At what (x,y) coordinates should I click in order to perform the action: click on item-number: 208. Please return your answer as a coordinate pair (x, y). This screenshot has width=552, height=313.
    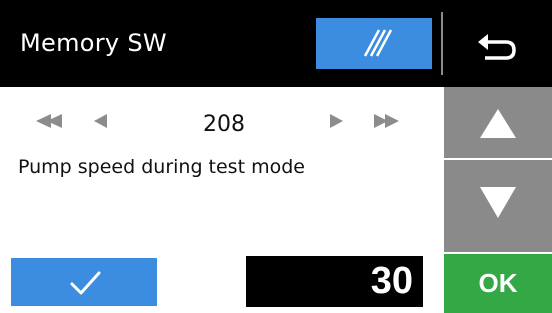
    Looking at the image, I should click on (224, 124).